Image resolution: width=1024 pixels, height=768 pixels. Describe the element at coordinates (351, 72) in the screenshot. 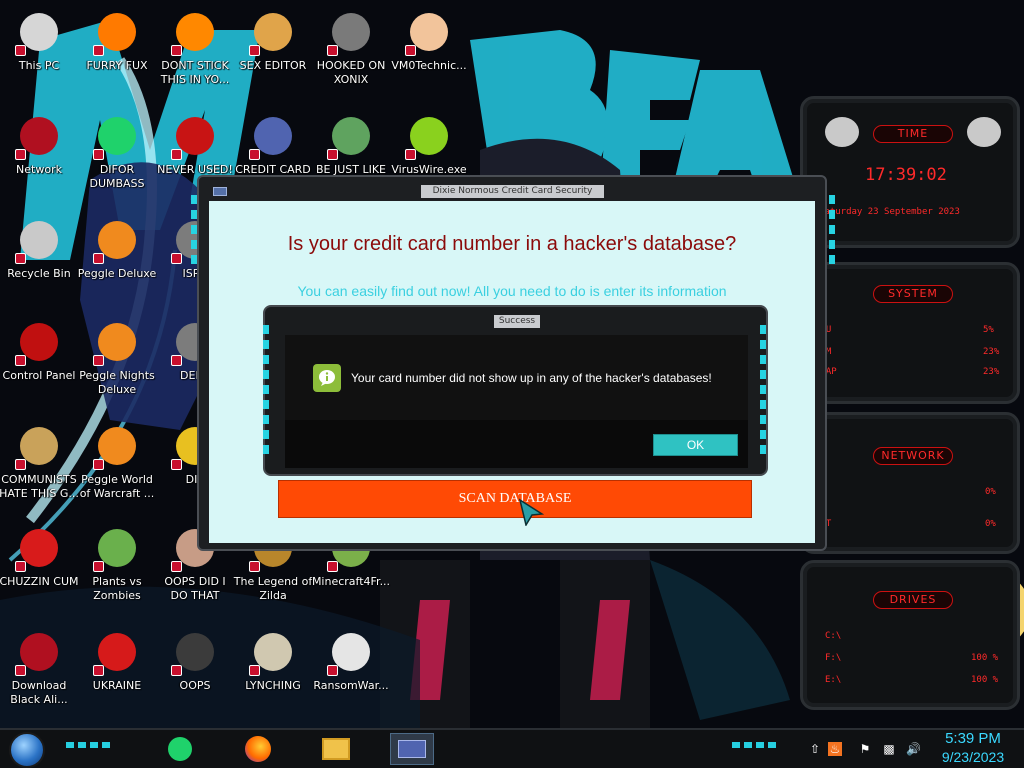

I see `desktop-icon-label: HOOKED ON XONIX` at that location.